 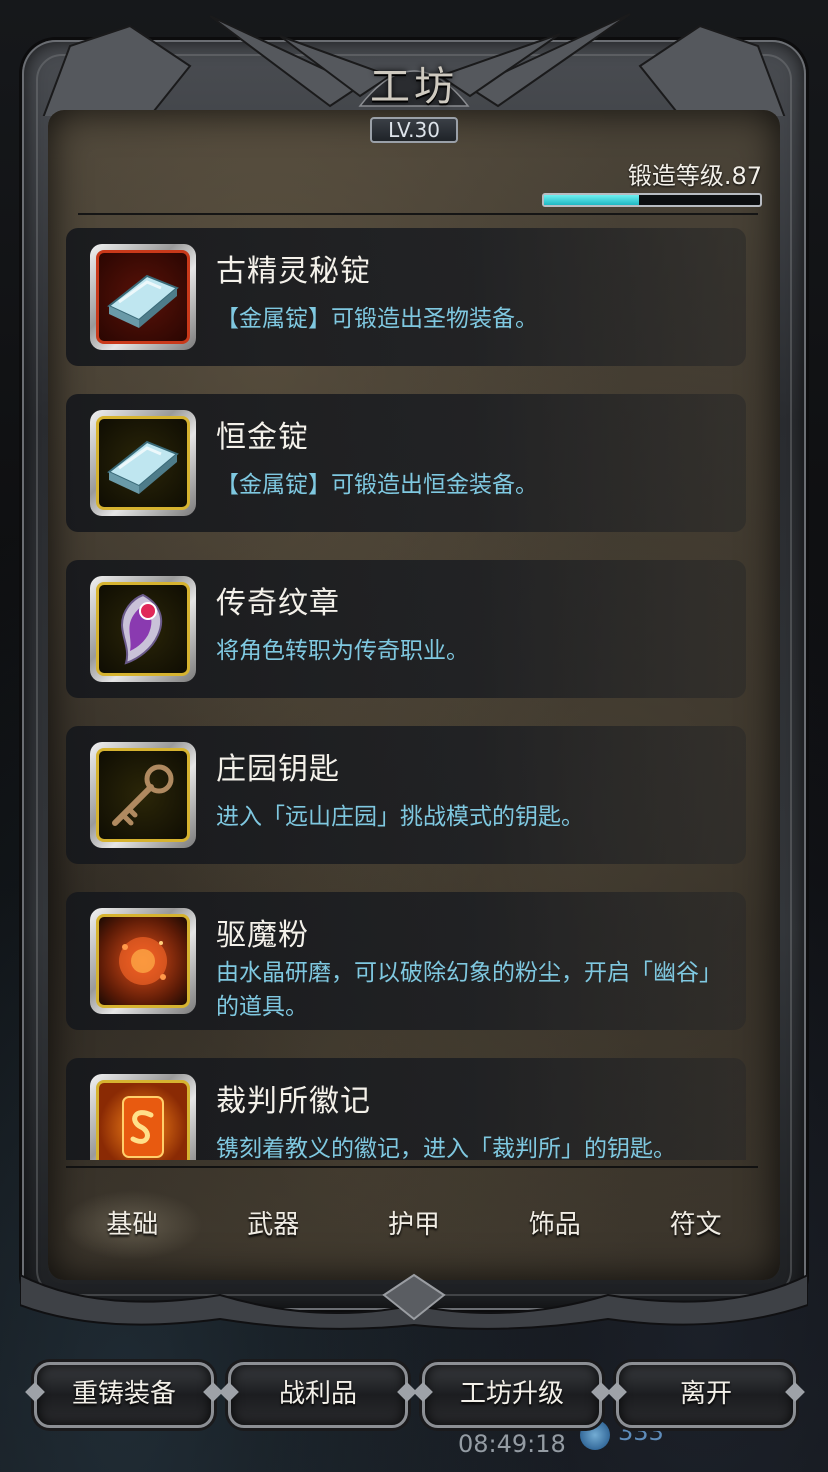 What do you see at coordinates (463, 990) in the screenshot?
I see `item-description: 由水晶研磨，可以破除幻象的粉尘，开启「幽谷」的道具。` at bounding box center [463, 990].